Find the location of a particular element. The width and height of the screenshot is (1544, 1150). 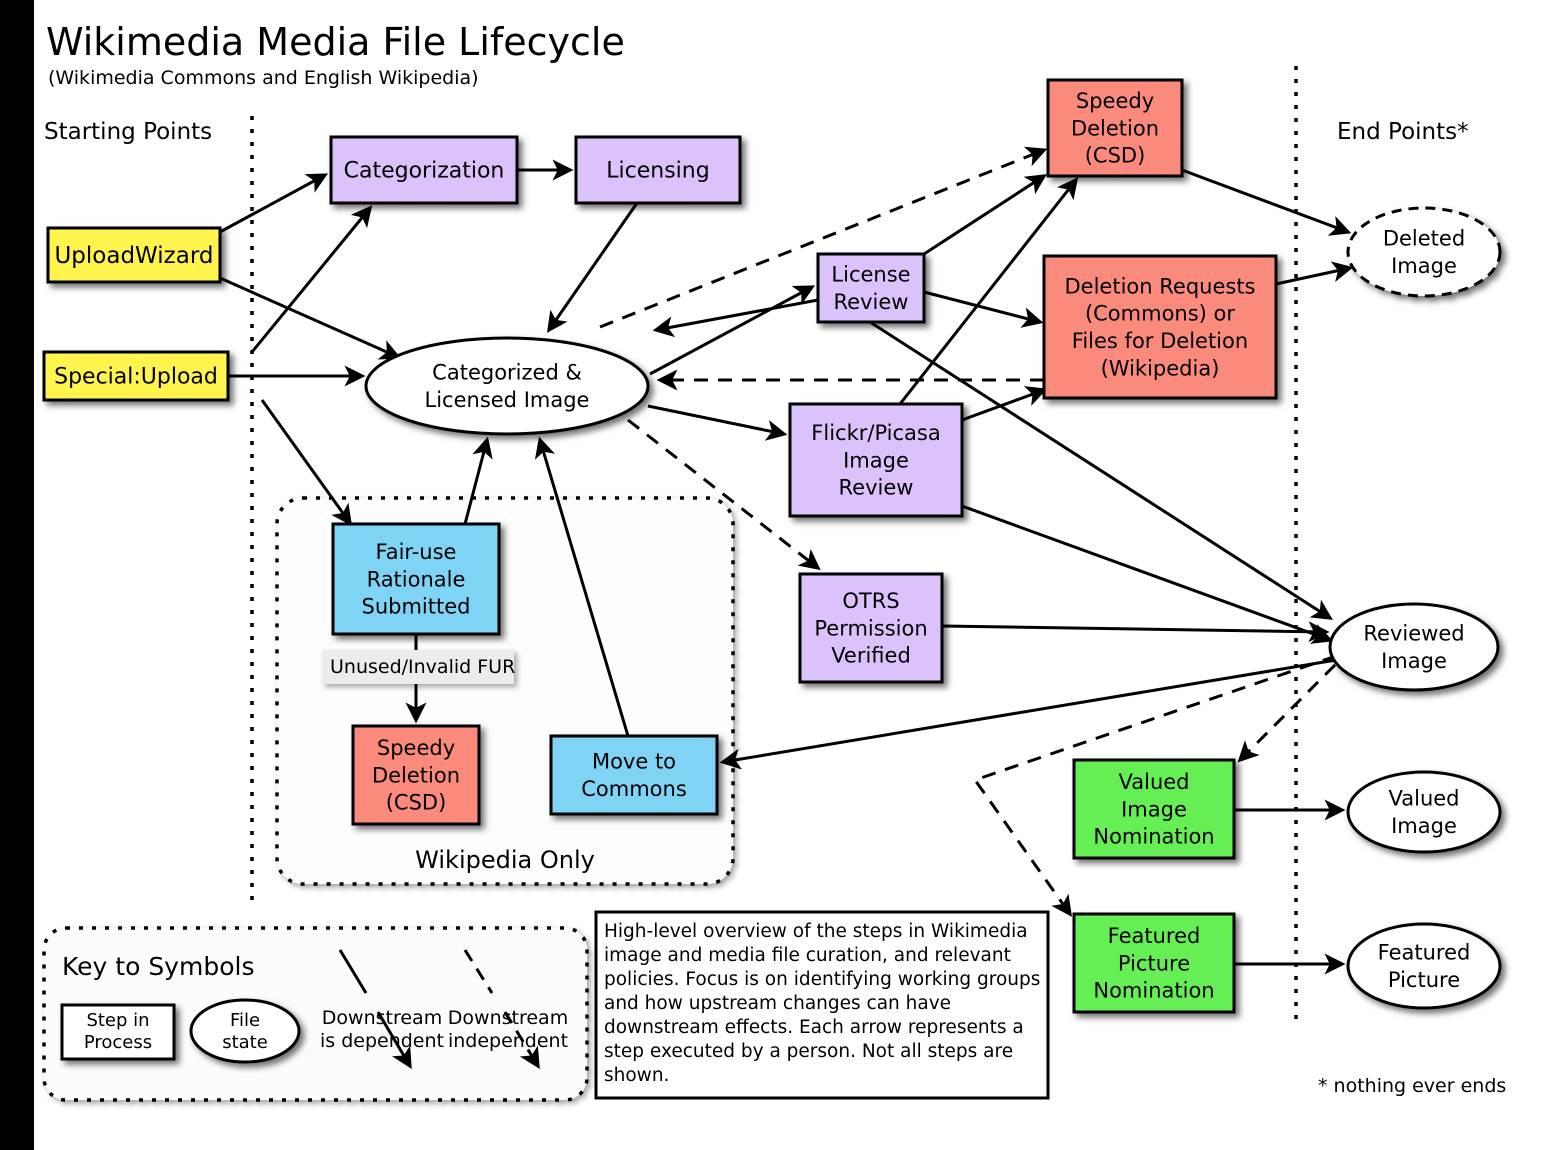

node-uploadwizard: UploadWizard is located at coordinates (134, 255).